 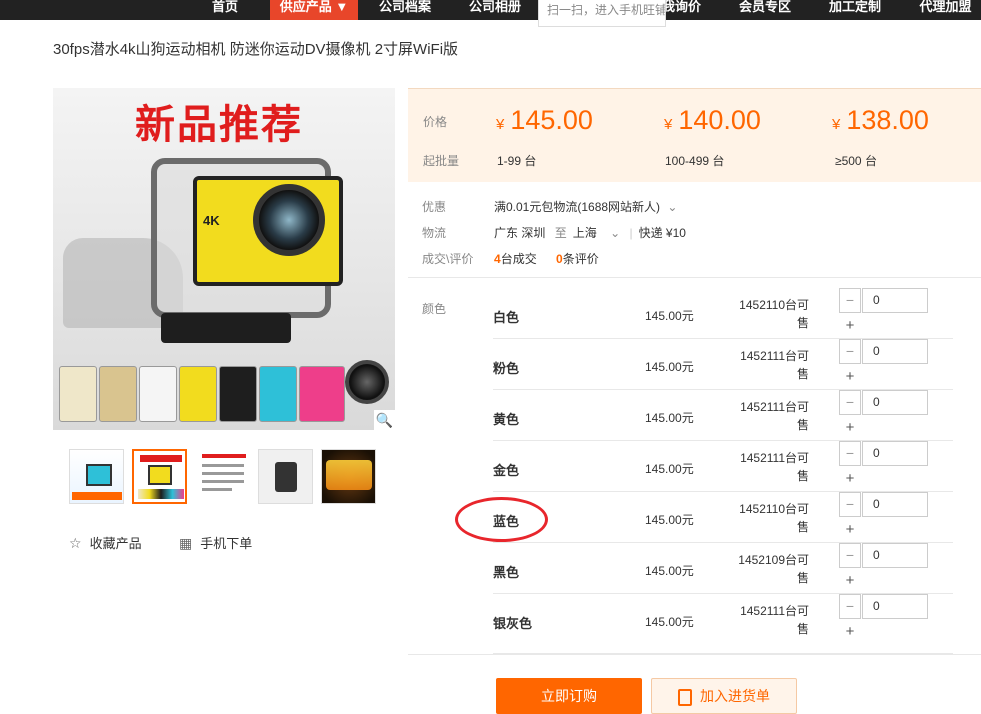 I want to click on thumb-4-camera, so click(x=286, y=477).